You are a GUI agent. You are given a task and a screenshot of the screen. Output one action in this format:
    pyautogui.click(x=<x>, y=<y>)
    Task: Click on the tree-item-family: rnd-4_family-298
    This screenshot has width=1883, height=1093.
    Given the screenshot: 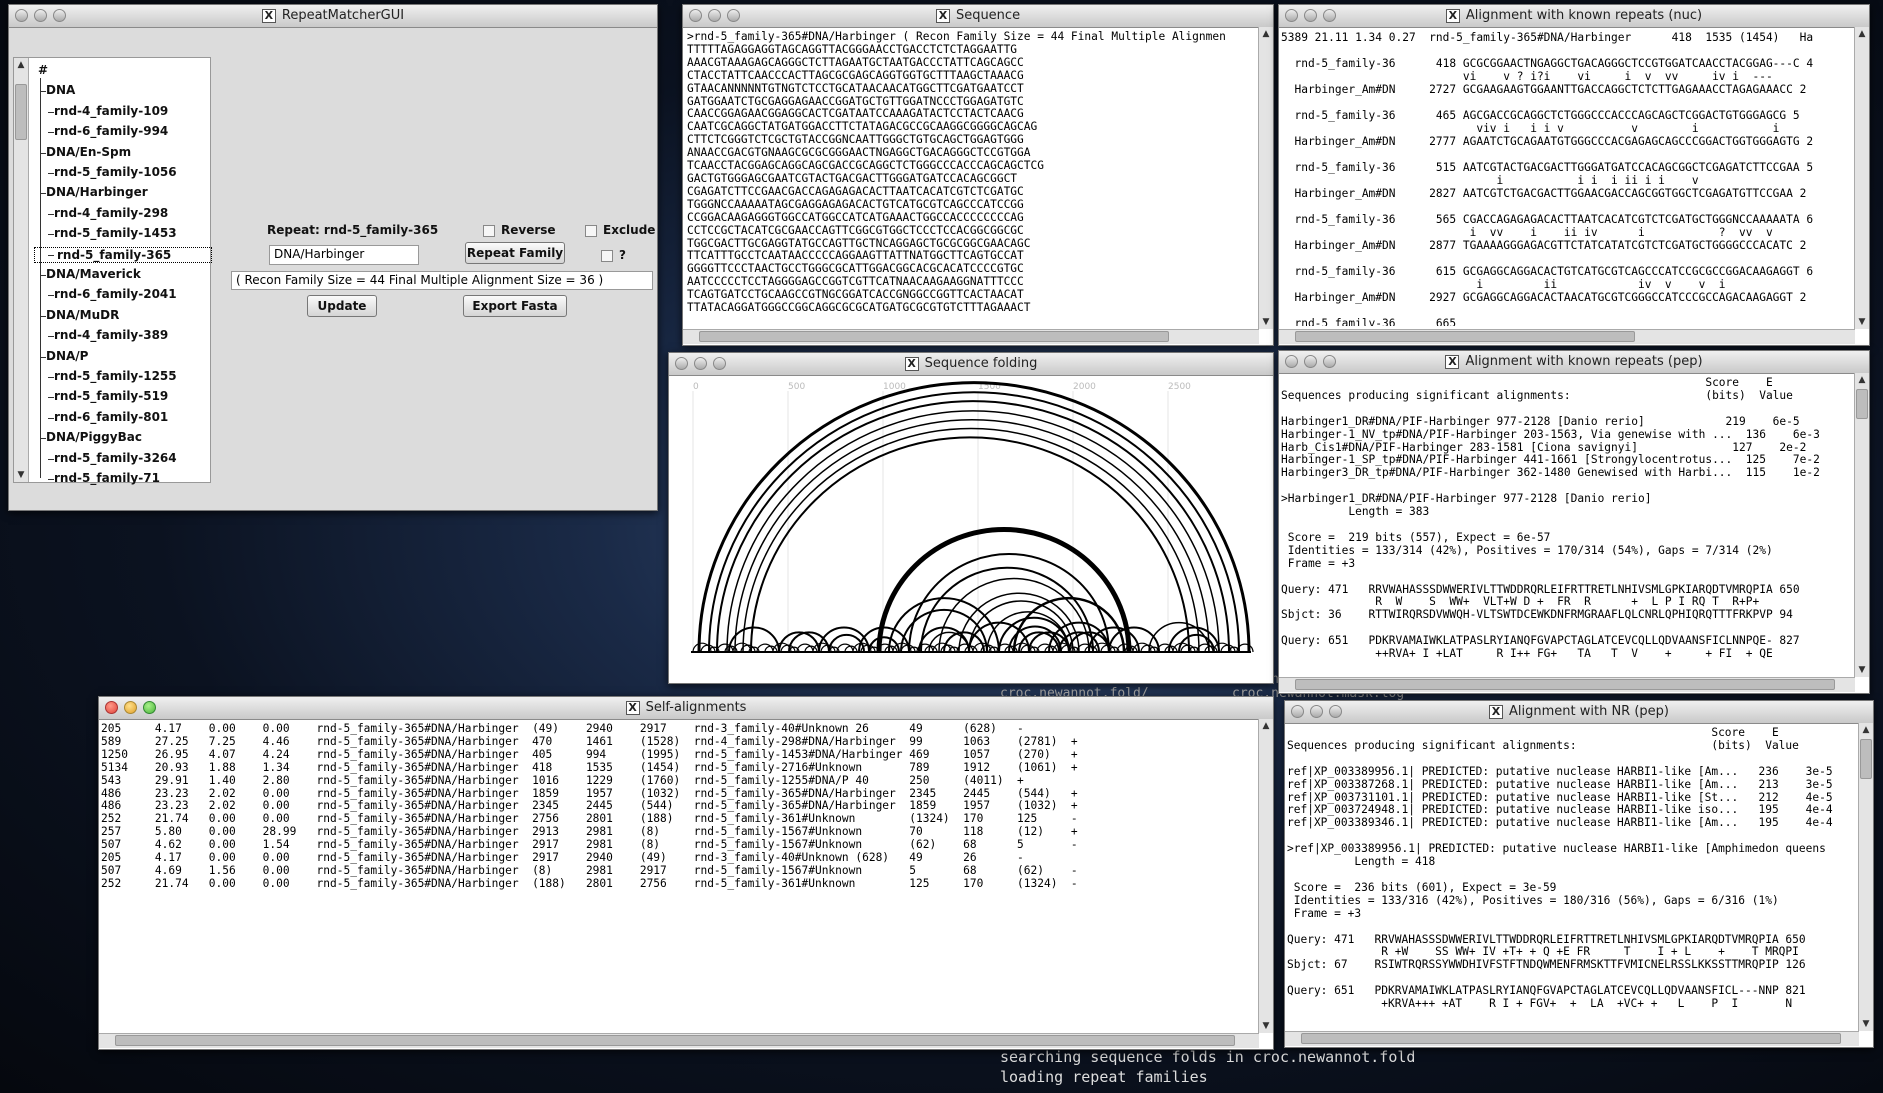 What is the action you would take?
    pyautogui.click(x=111, y=213)
    